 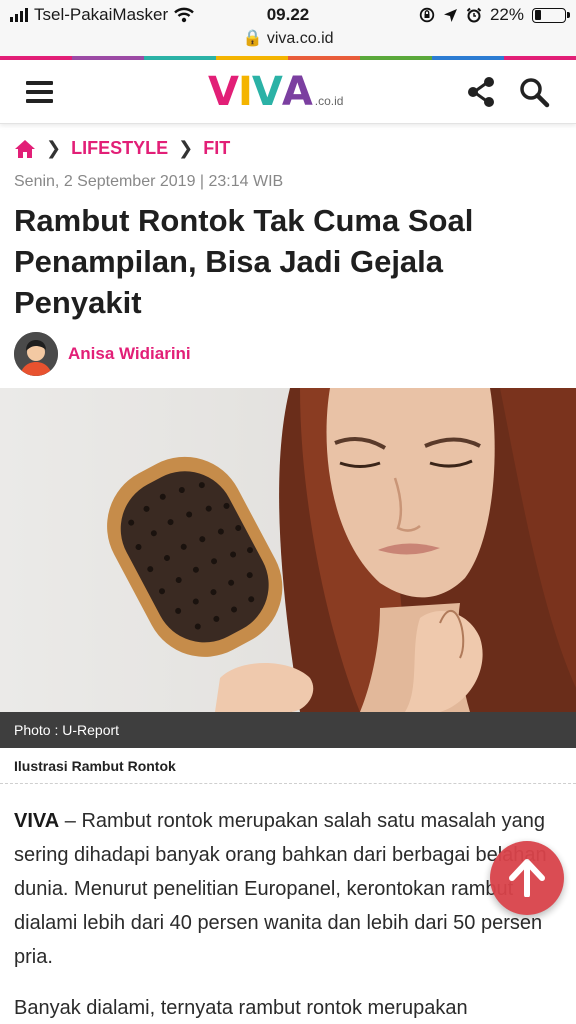 What do you see at coordinates (288, 783) in the screenshot?
I see `divider` at bounding box center [288, 783].